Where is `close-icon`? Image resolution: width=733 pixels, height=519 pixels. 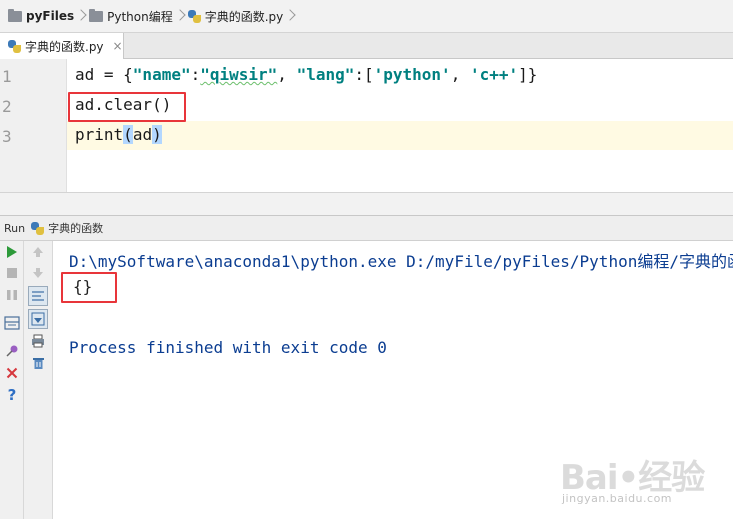
close-icon is located at coordinates (12, 373).